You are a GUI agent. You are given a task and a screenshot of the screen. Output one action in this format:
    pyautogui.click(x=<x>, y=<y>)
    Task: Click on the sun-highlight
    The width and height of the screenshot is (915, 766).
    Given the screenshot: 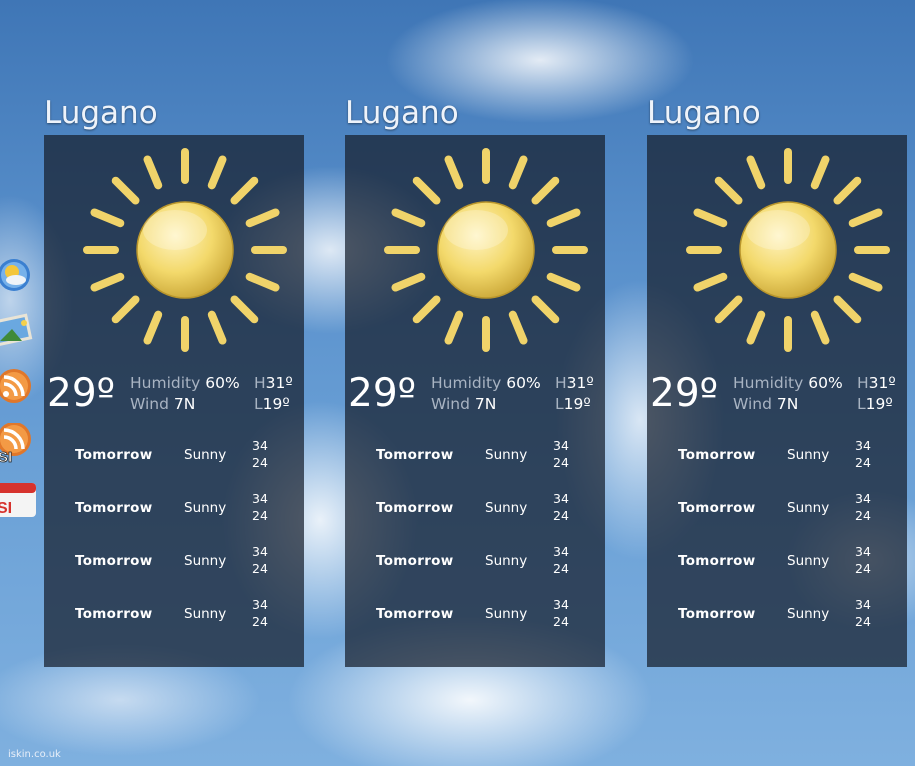 What is the action you would take?
    pyautogui.click(x=175, y=230)
    